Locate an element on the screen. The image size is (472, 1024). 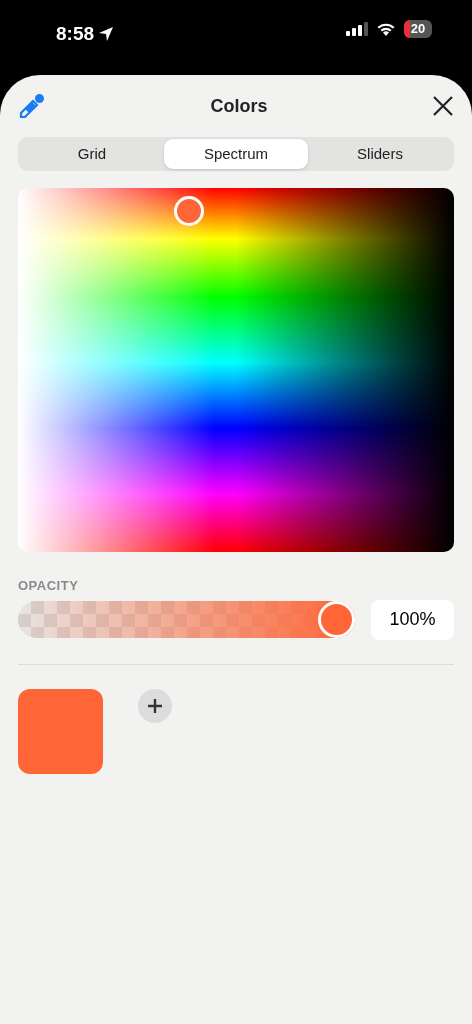
wifi-icon is located at coordinates (386, 29).